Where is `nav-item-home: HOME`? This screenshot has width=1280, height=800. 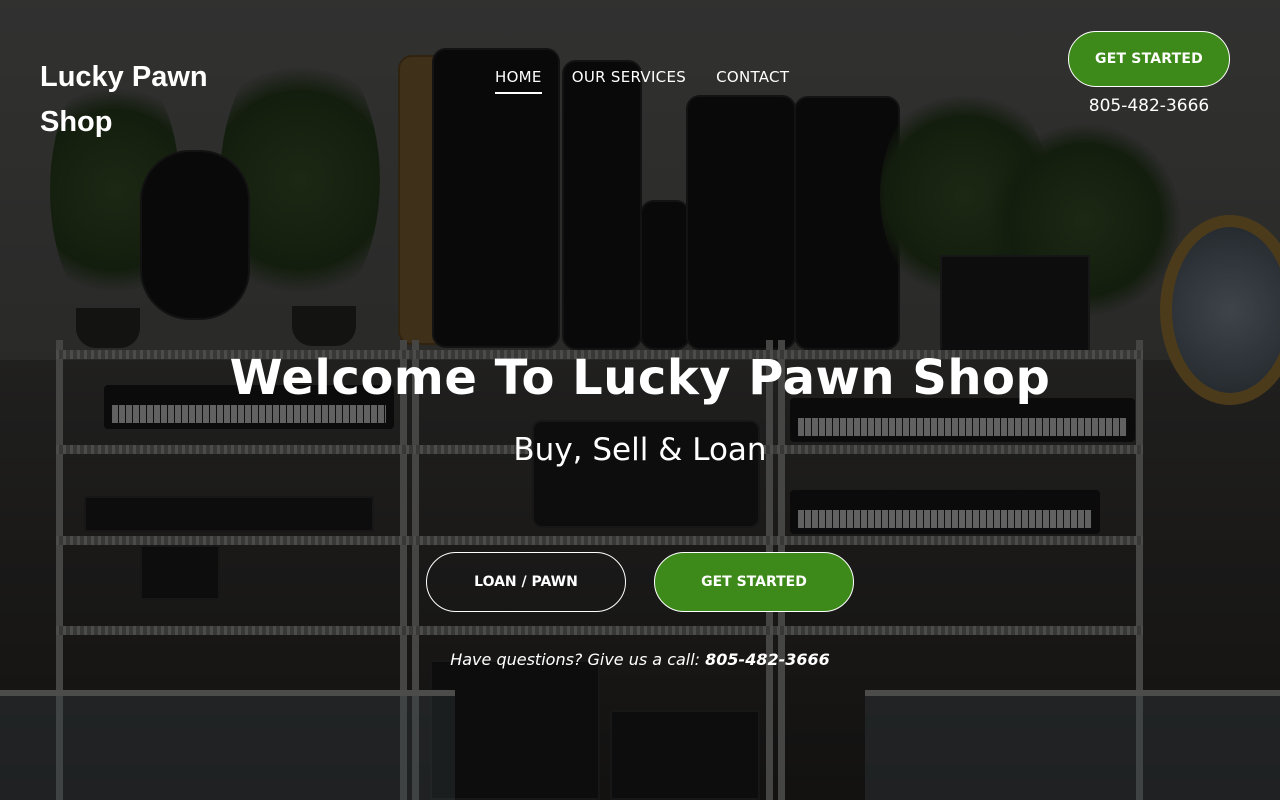
nav-item-home: HOME is located at coordinates (518, 81).